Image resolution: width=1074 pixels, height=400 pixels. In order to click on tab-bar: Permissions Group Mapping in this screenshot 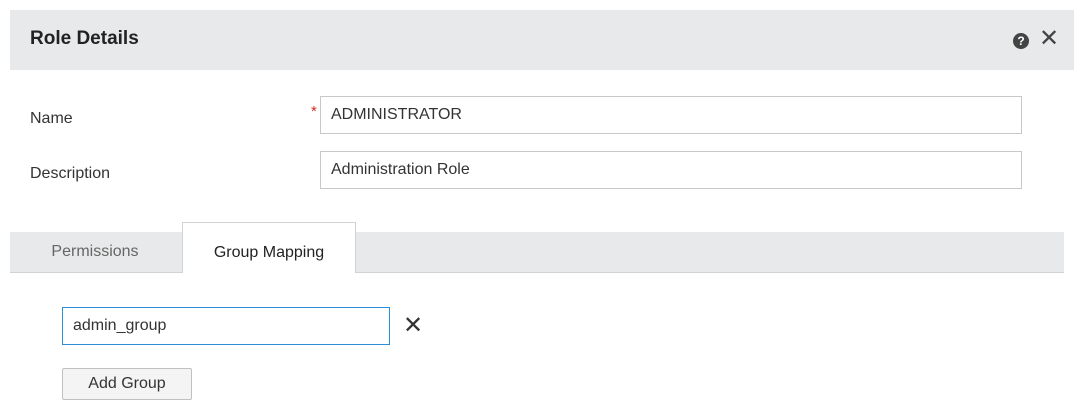, I will do `click(537, 247)`.